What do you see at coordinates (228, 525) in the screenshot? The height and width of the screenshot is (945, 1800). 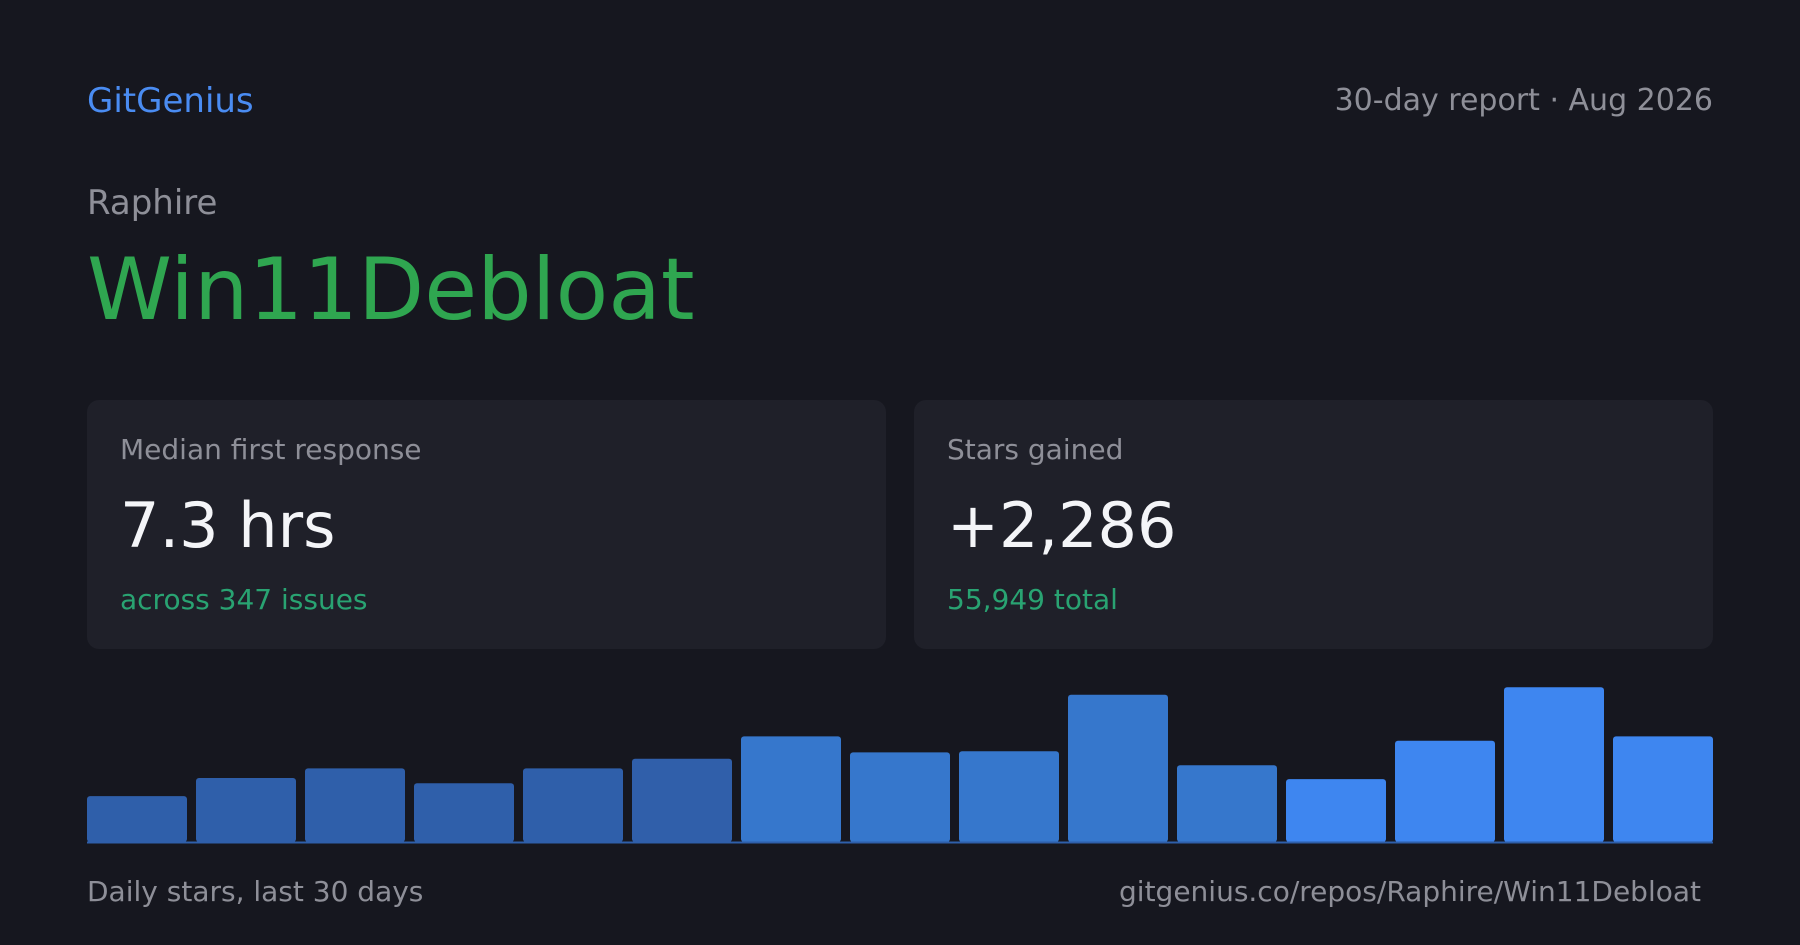 I see `card-value: 7.3 hrs` at bounding box center [228, 525].